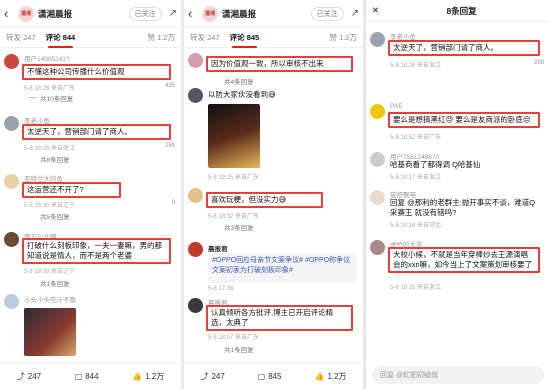  What do you see at coordinates (90, 197) in the screenshot?
I see `comment-item: 亚特兰大的鱼 这运营还不开了? 5-8 18:35 来自辽宁 9 共5条回复` at bounding box center [90, 197].